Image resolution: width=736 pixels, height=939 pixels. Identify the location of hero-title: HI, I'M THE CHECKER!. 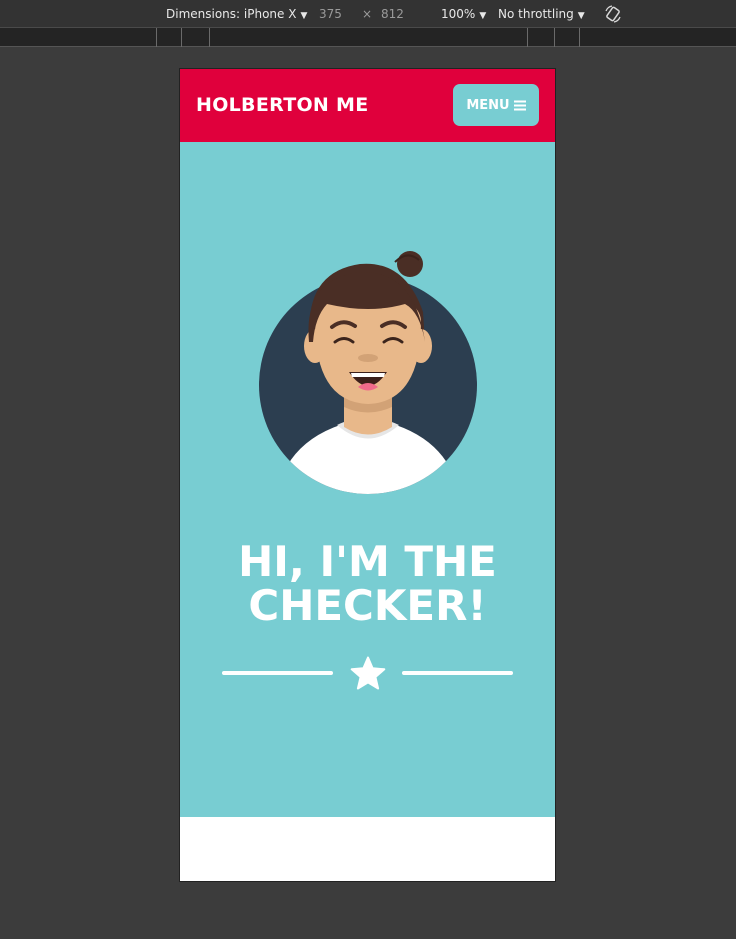
(367, 584).